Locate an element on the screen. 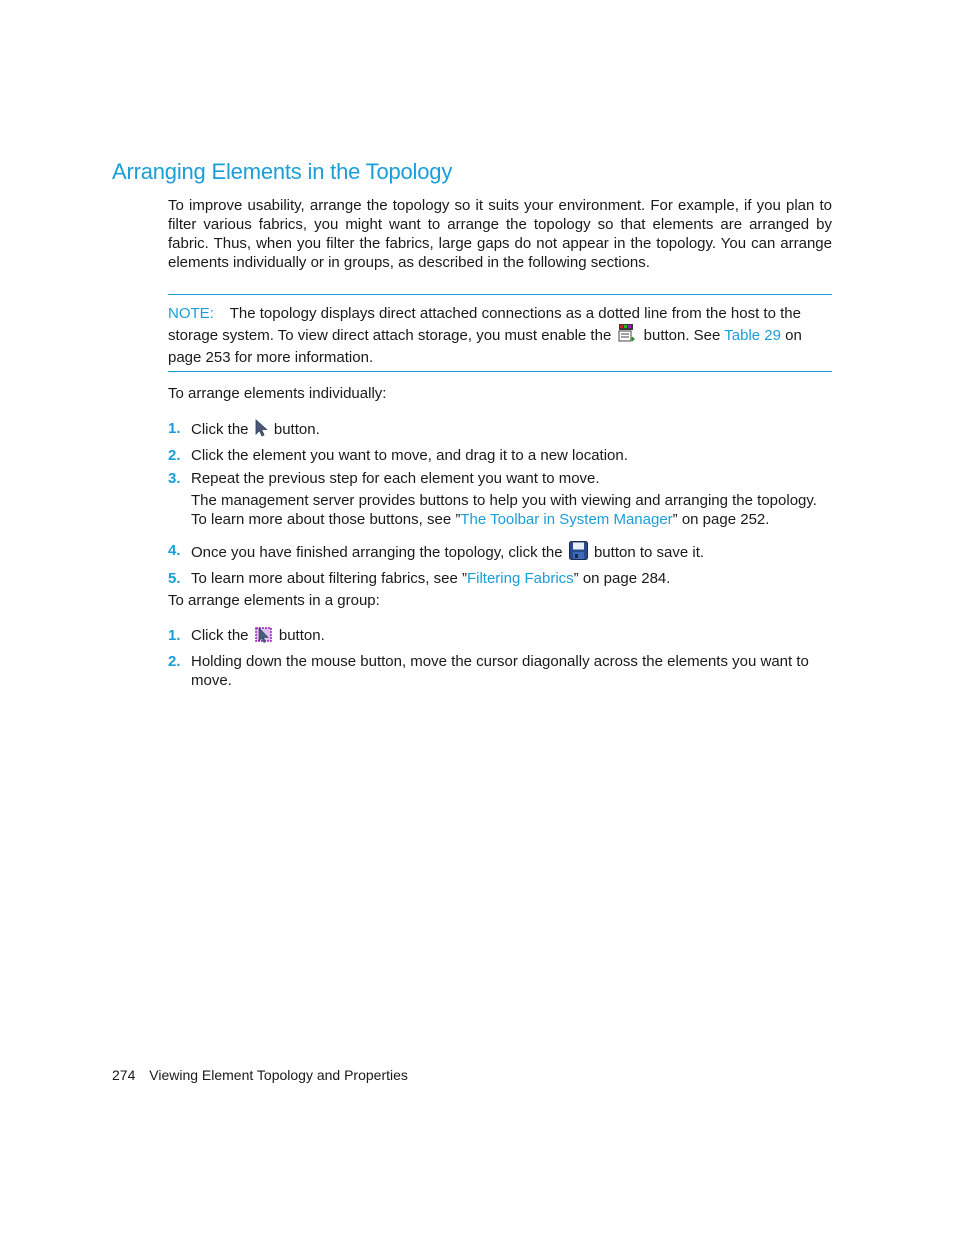 The image size is (954, 1235). pointer-arrow-icon is located at coordinates (261, 430).